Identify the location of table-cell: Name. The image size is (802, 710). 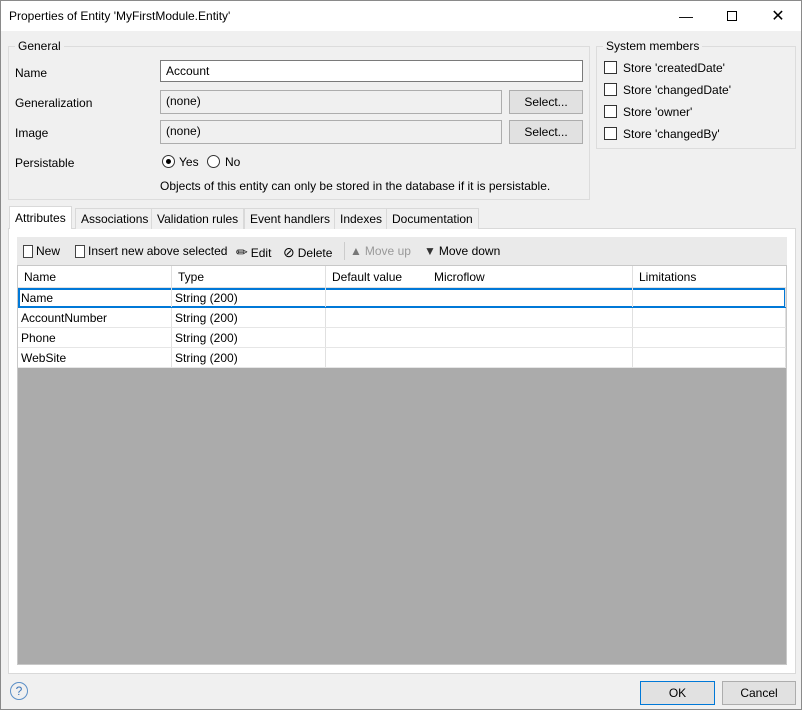
(95, 297).